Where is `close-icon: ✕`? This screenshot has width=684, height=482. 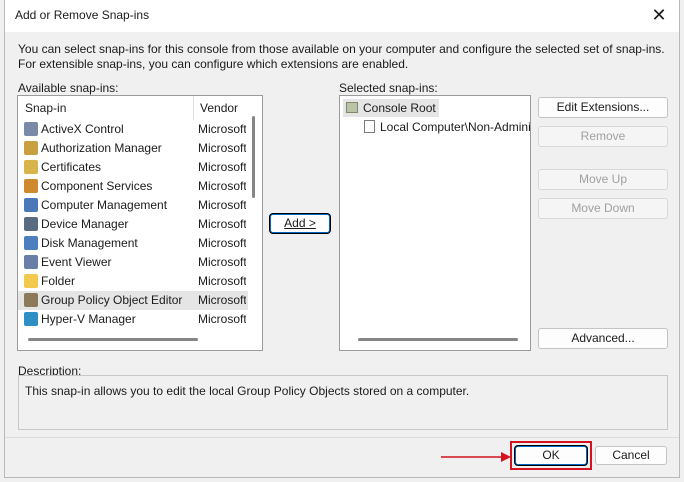
close-icon: ✕ is located at coordinates (659, 15).